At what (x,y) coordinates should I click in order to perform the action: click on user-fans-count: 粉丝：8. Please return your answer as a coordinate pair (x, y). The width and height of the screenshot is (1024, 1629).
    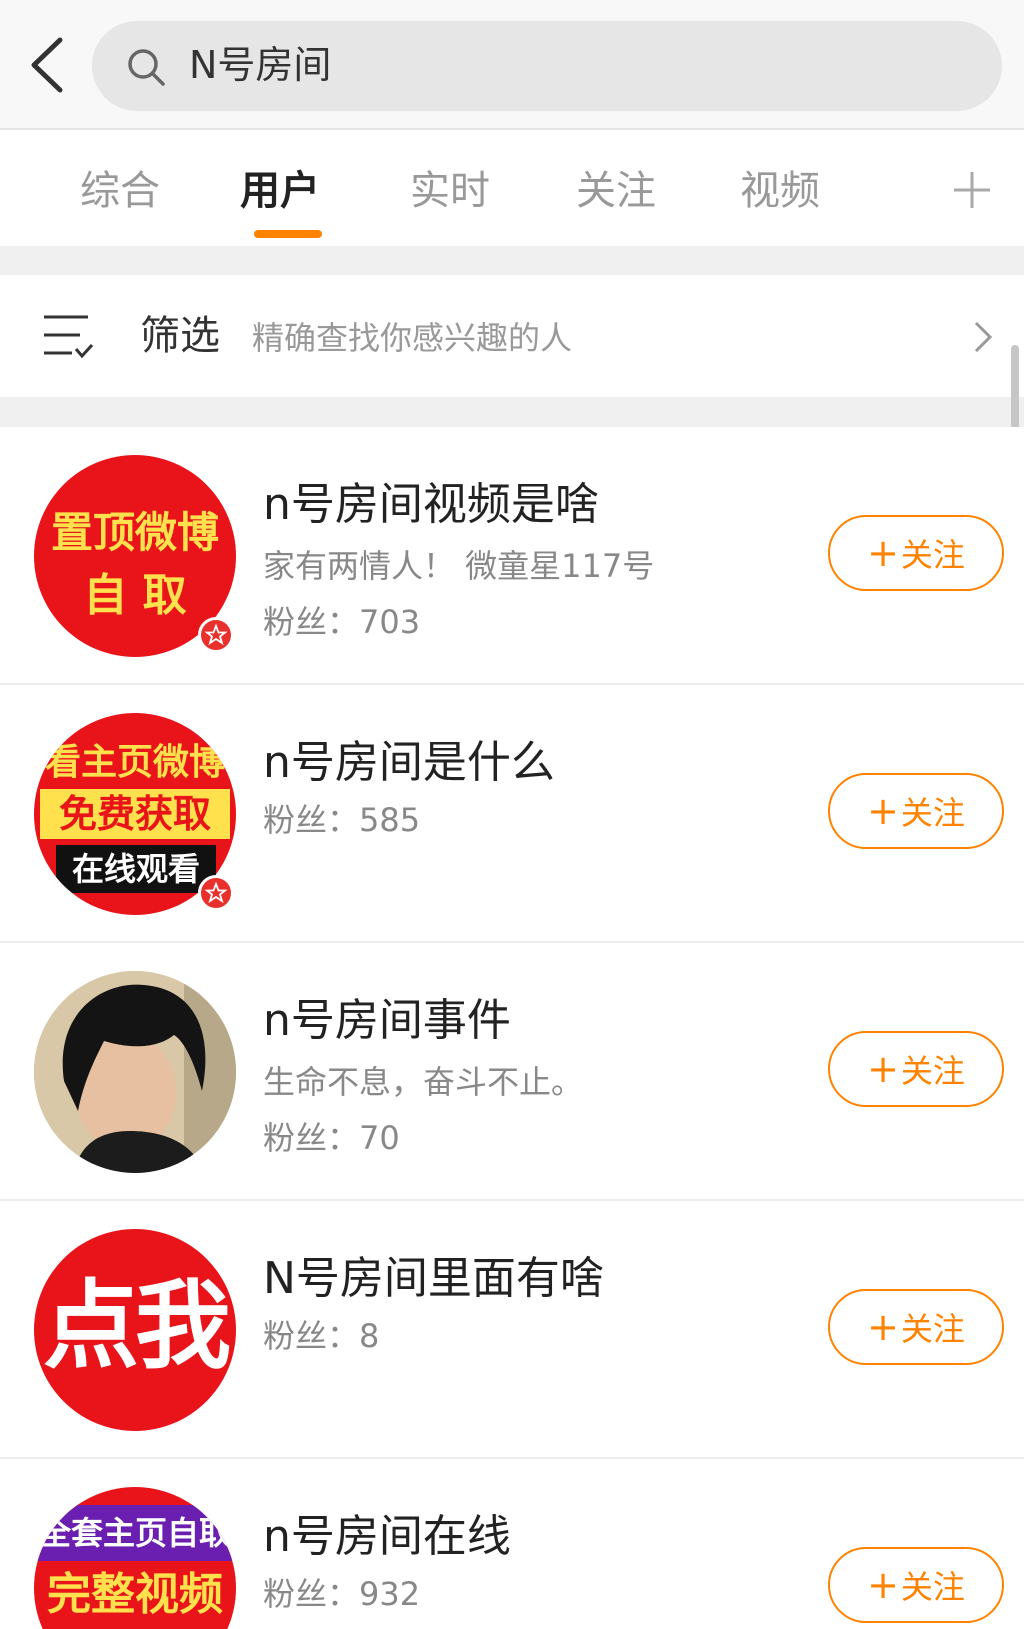
    Looking at the image, I should click on (321, 1336).